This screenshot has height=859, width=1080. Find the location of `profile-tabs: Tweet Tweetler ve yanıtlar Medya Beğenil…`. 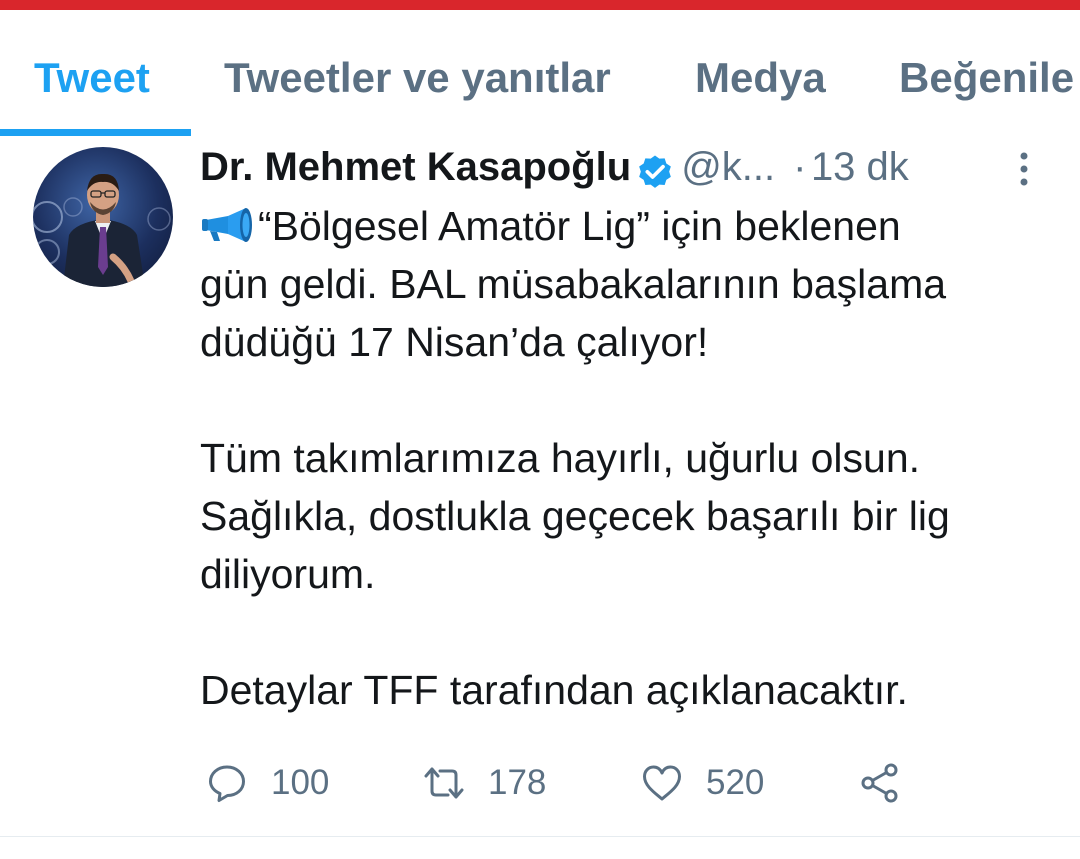

profile-tabs: Tweet Tweetler ve yanıtlar Medya Beğenil… is located at coordinates (540, 73).